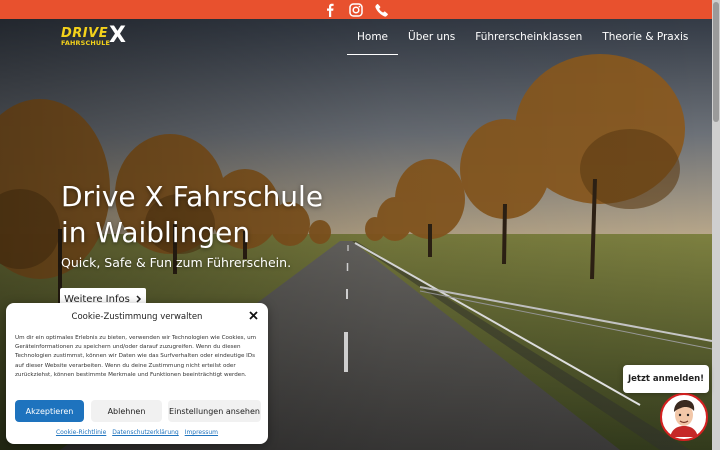 This screenshot has height=450, width=720. Describe the element at coordinates (330, 10) in the screenshot. I see `facebook-icon` at that location.